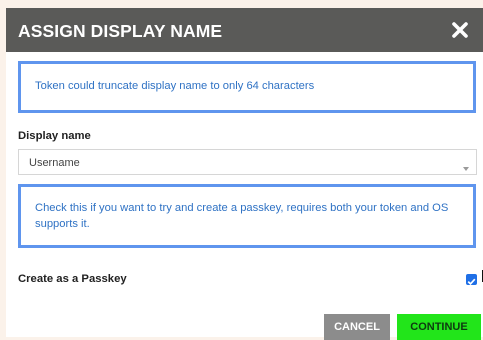 The height and width of the screenshot is (340, 483). Describe the element at coordinates (247, 162) in the screenshot. I see `display-name-select: Username` at that location.